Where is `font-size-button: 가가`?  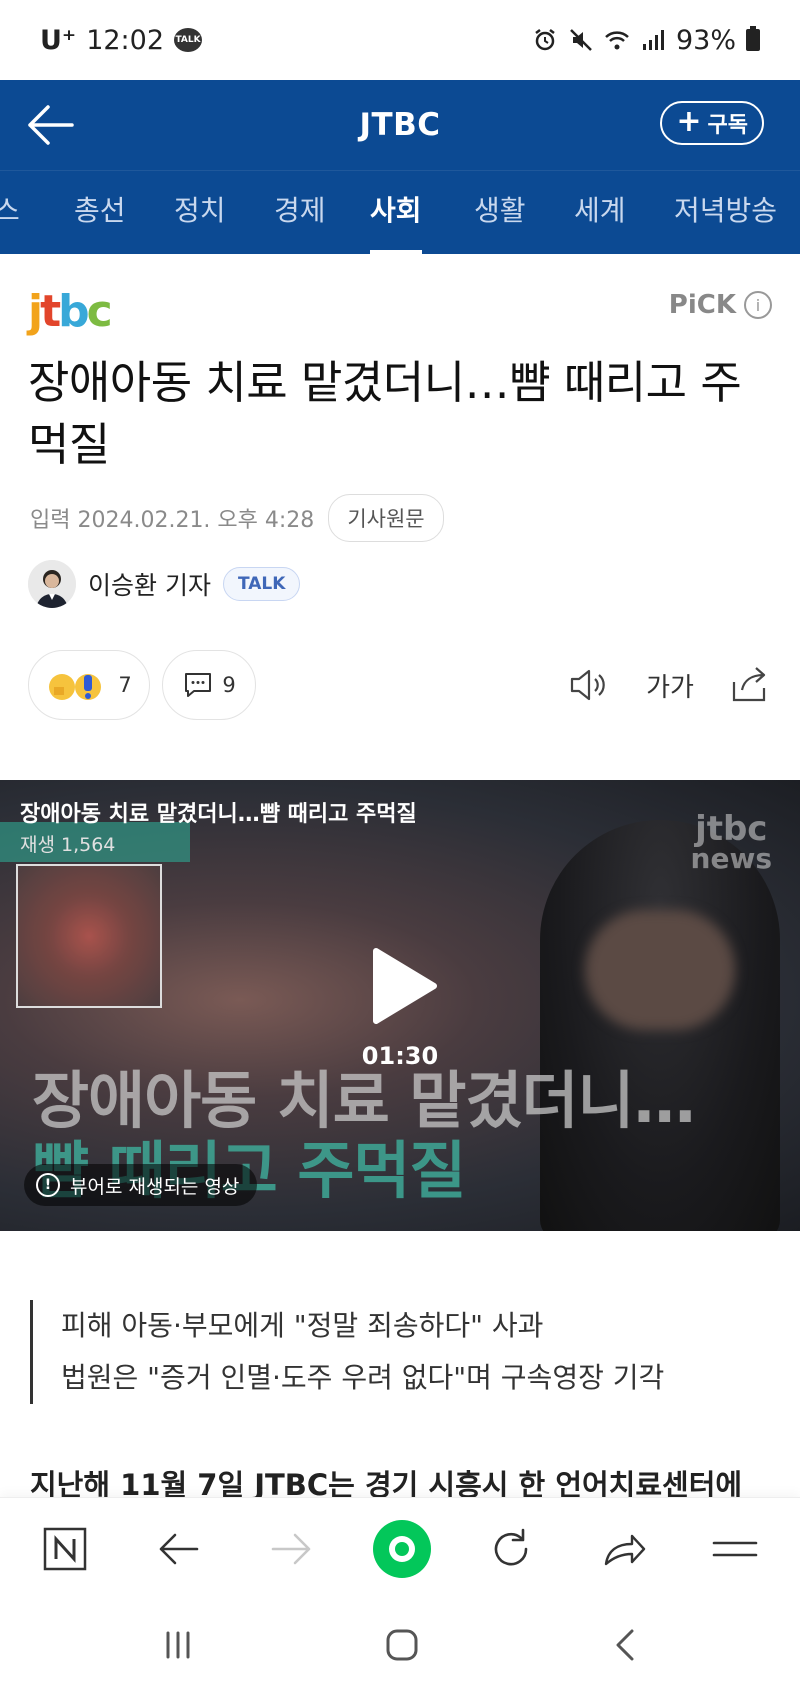 font-size-button: 가가 is located at coordinates (670, 685).